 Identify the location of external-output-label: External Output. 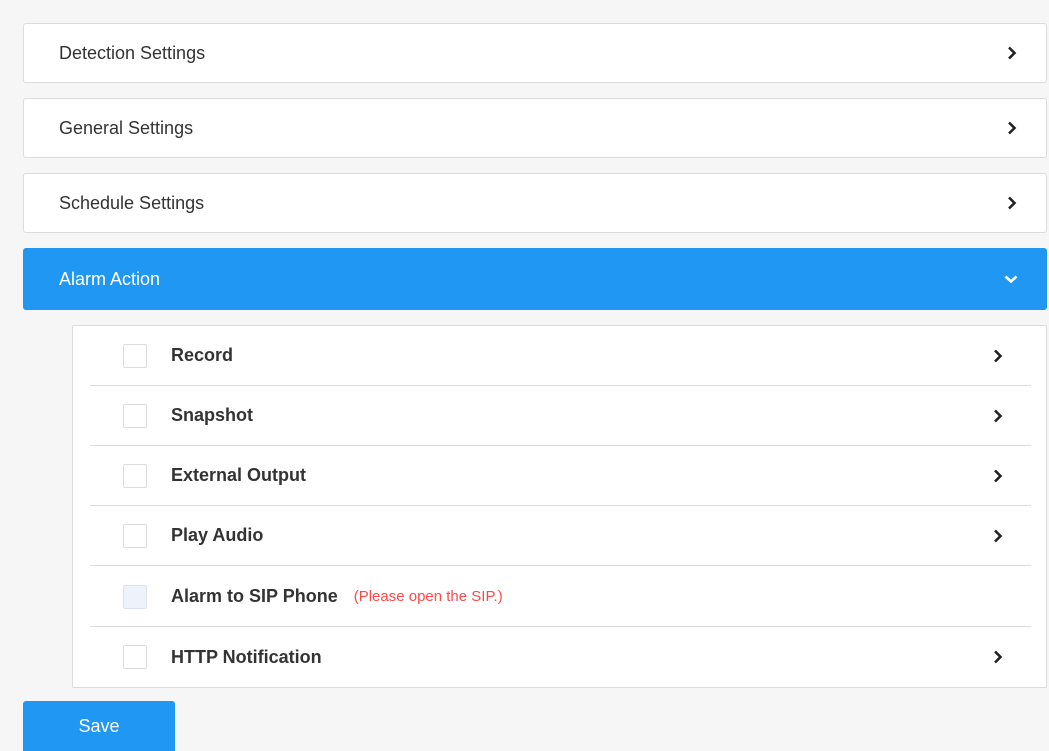
(239, 475).